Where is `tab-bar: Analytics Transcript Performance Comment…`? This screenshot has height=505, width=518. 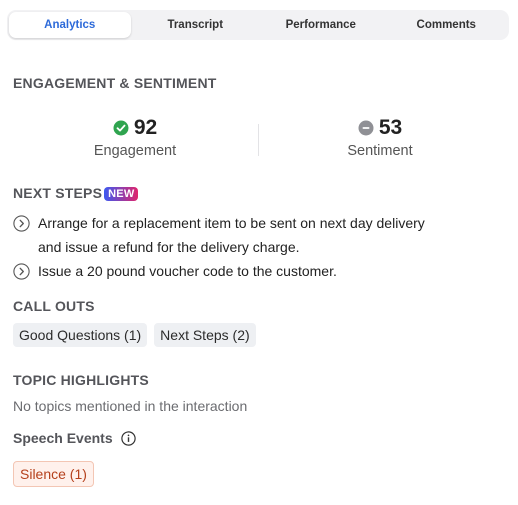
tab-bar: Analytics Transcript Performance Comment… is located at coordinates (258, 25).